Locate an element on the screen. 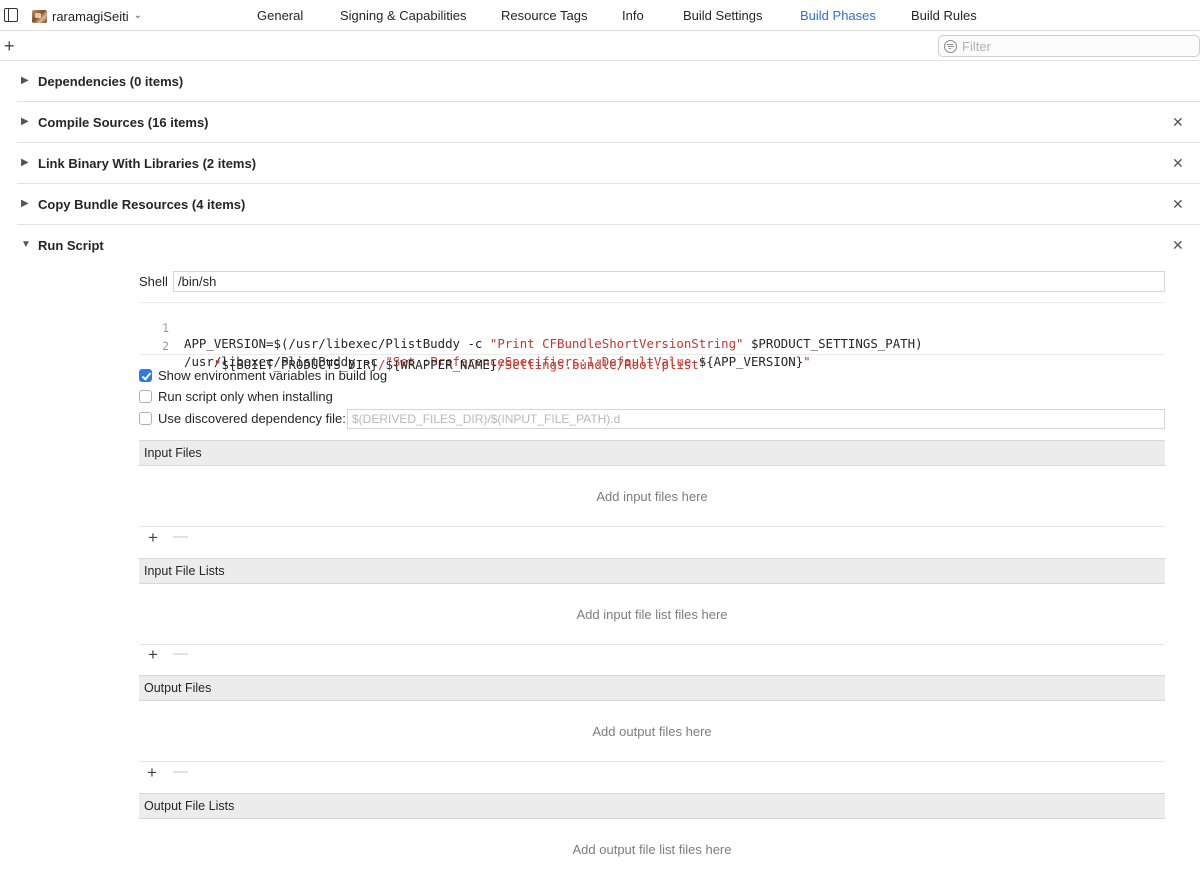 The height and width of the screenshot is (877, 1200). target-selector: raramagiSeiti ⌄ is located at coordinates (87, 16).